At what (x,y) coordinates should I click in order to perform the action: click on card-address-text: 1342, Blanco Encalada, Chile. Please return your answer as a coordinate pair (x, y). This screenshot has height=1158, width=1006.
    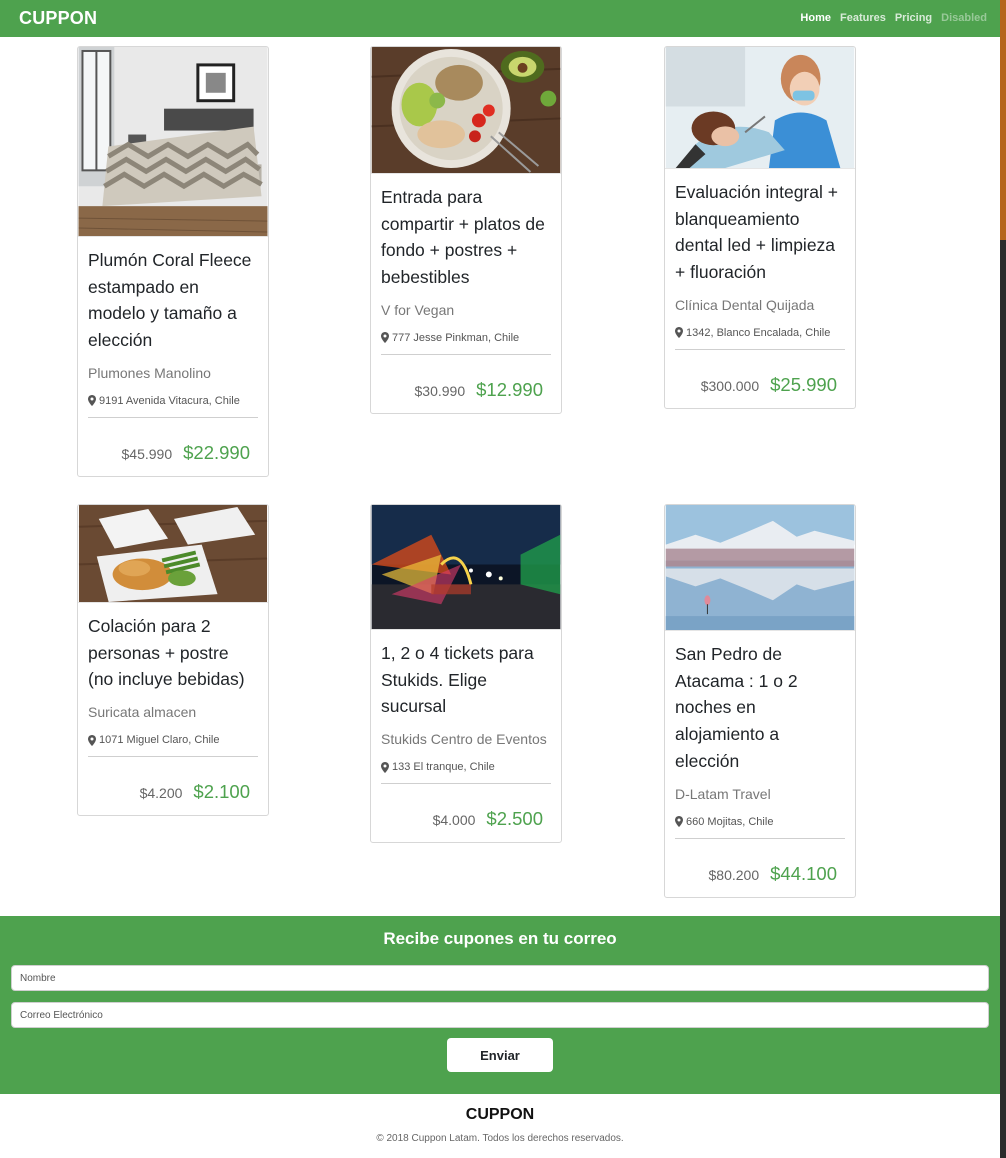
    Looking at the image, I should click on (758, 332).